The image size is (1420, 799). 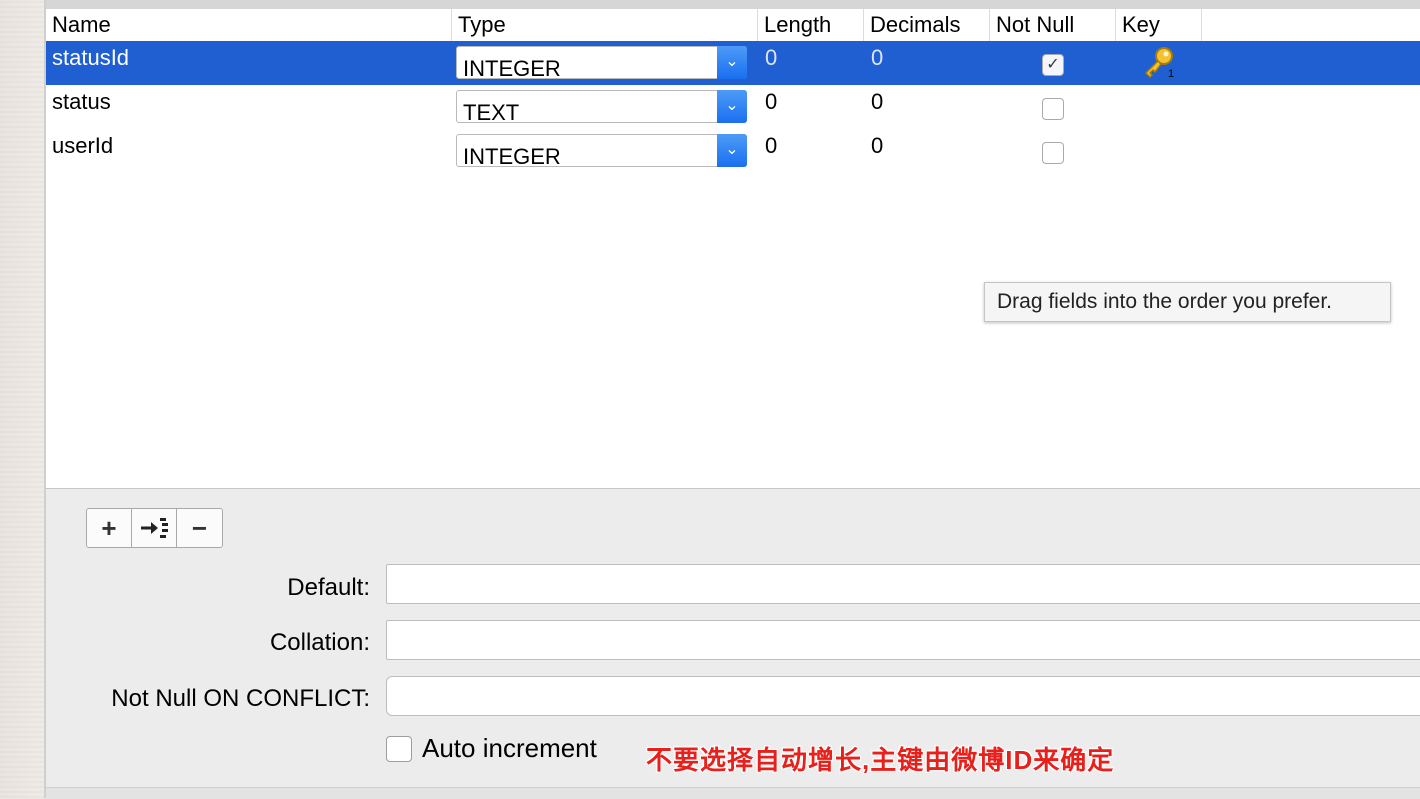 What do you see at coordinates (328, 587) in the screenshot?
I see `default-label: Default:` at bounding box center [328, 587].